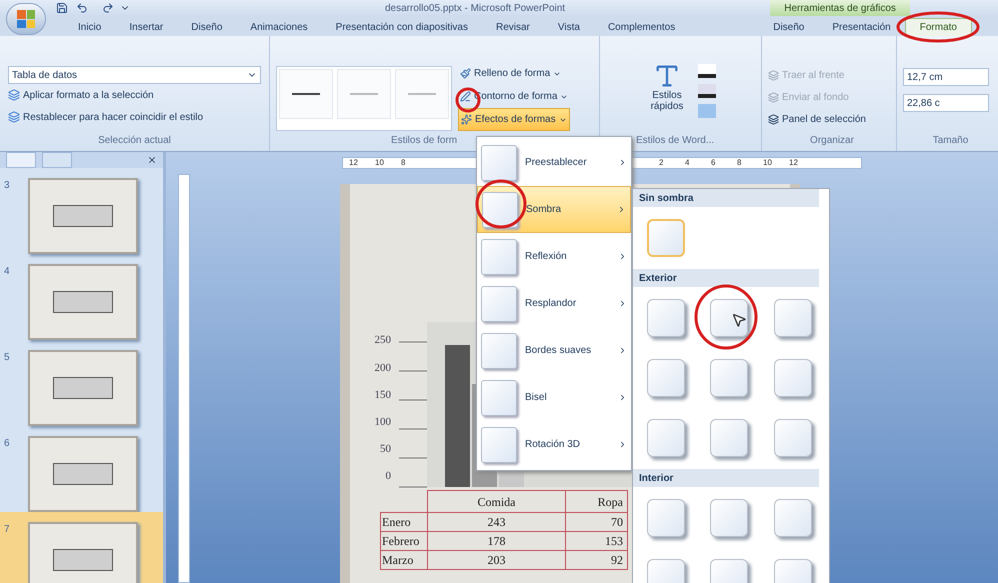 This screenshot has height=583, width=998. Describe the element at coordinates (514, 73) in the screenshot. I see `ribbon-command: Relleno de forma` at that location.